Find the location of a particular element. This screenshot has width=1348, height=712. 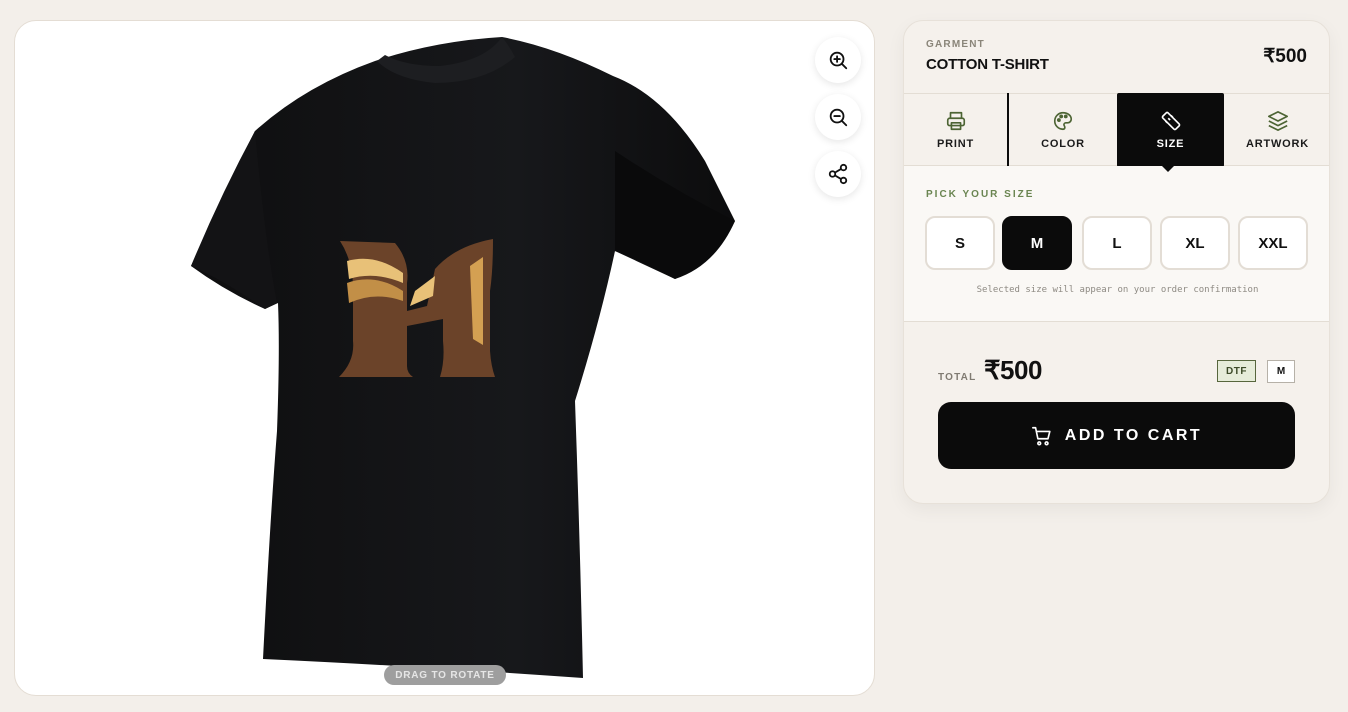

pick-size-label: PICK YOUR SIZE is located at coordinates (980, 194).